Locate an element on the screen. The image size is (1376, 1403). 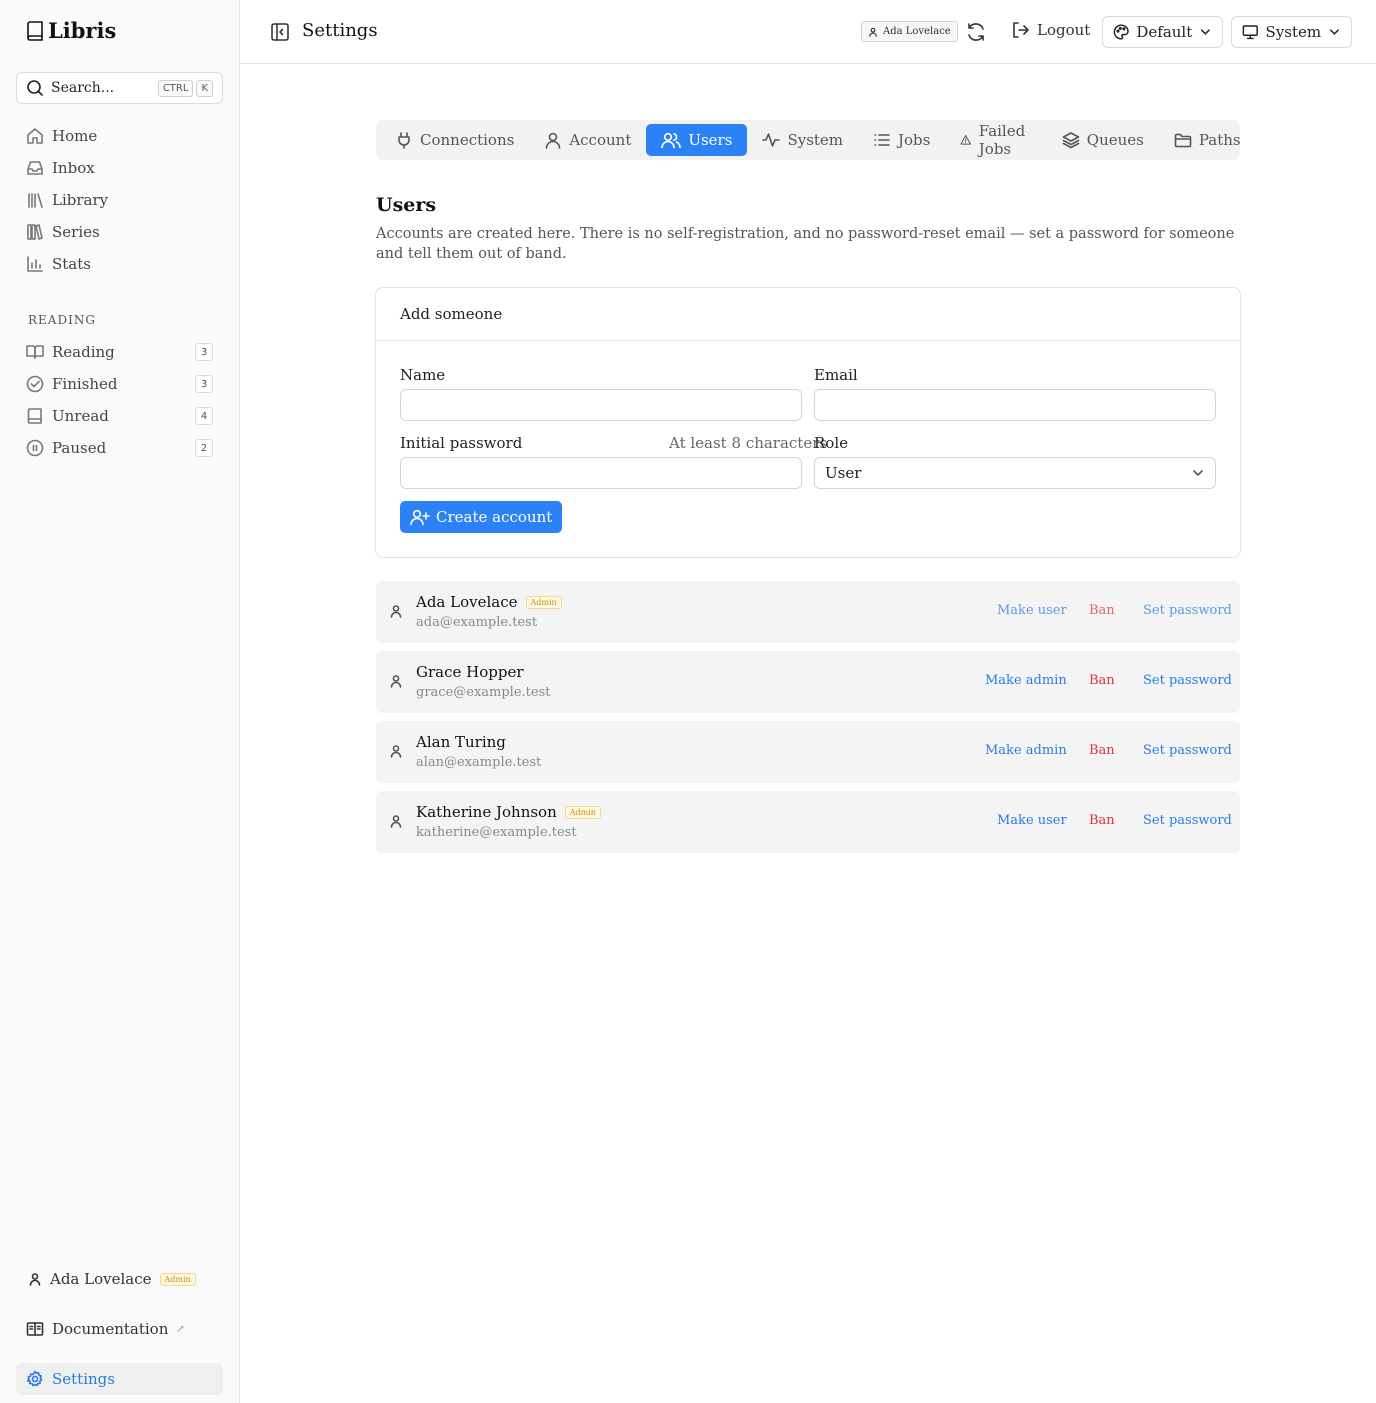
tab-connections: Connections is located at coordinates (454, 140).